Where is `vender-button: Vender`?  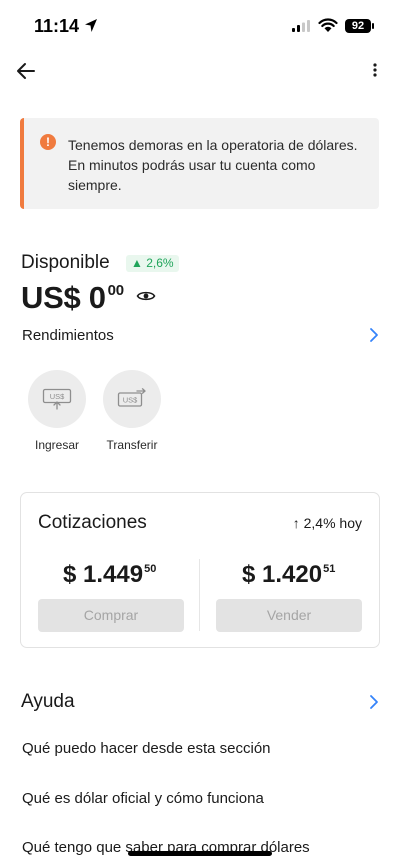
vender-button: Vender is located at coordinates (289, 615).